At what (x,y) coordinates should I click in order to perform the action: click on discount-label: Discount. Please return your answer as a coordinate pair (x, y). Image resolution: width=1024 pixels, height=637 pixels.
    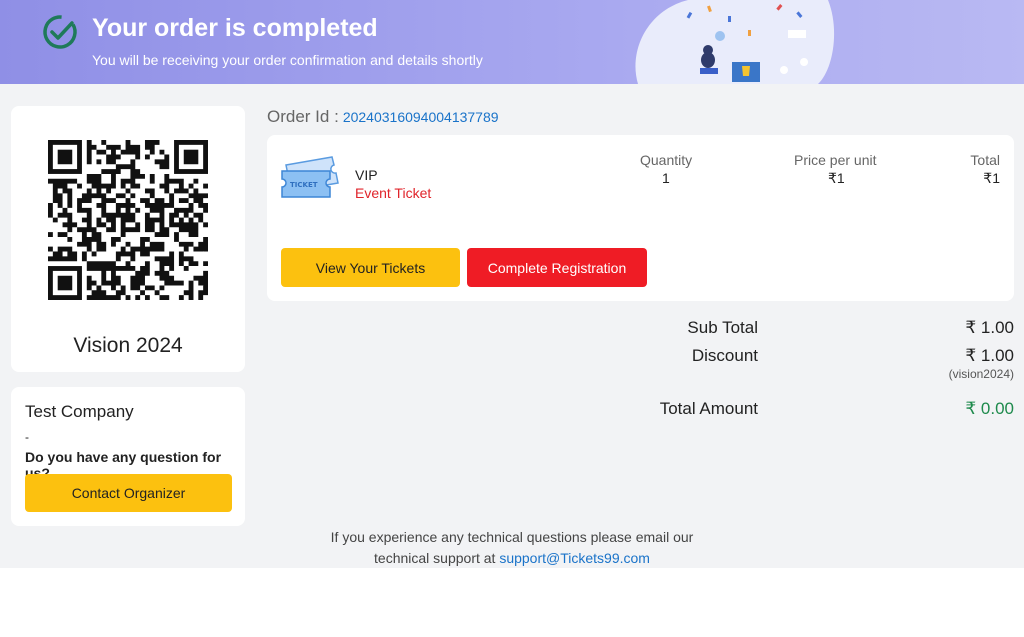
    Looking at the image, I should click on (724, 355).